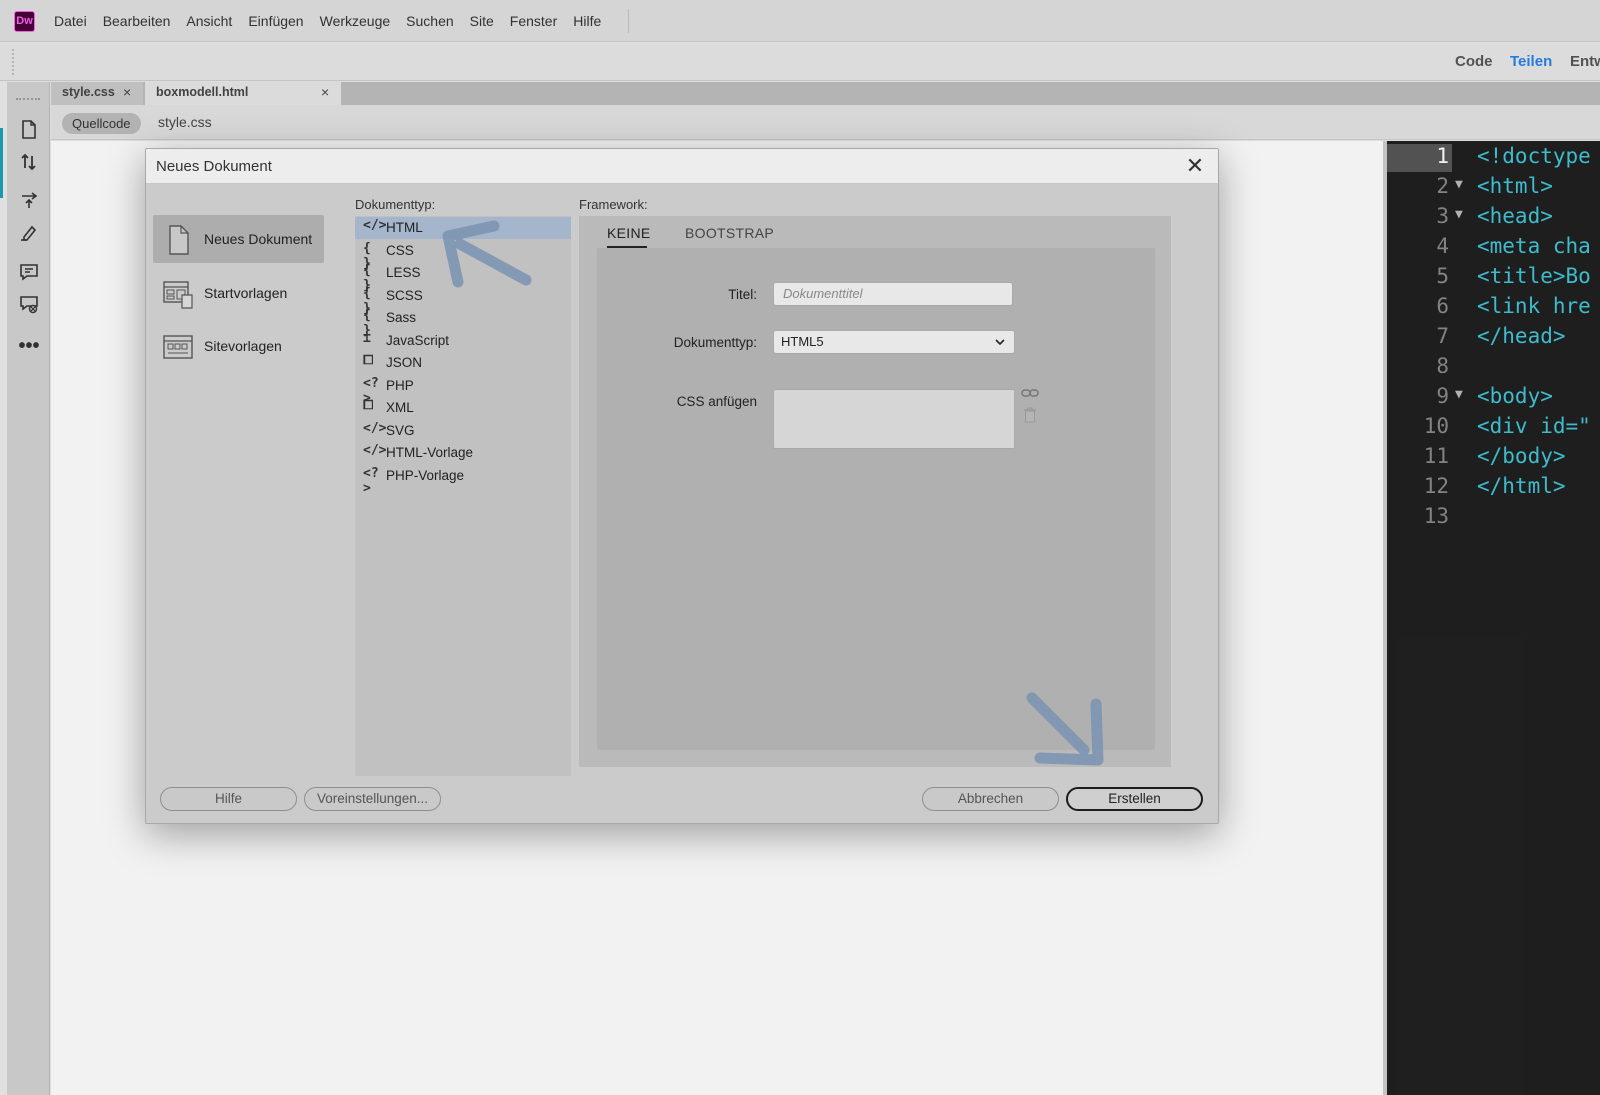 The width and height of the screenshot is (1600, 1095). I want to click on category-label: Sitevorlagen, so click(243, 346).